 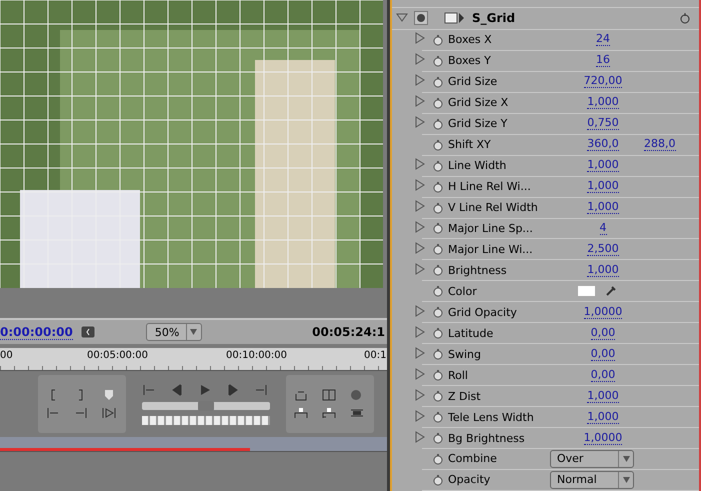 What do you see at coordinates (603, 123) in the screenshot?
I see `param-value: 0,750` at bounding box center [603, 123].